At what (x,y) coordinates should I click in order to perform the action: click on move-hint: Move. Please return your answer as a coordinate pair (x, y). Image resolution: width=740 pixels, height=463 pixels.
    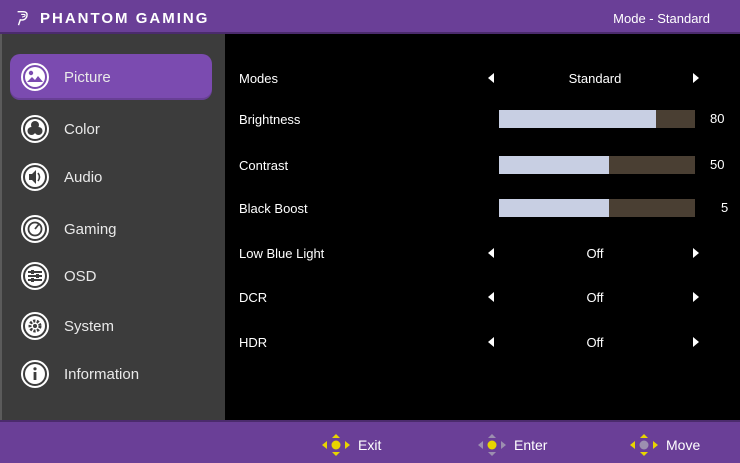
    Looking at the image, I should click on (664, 445).